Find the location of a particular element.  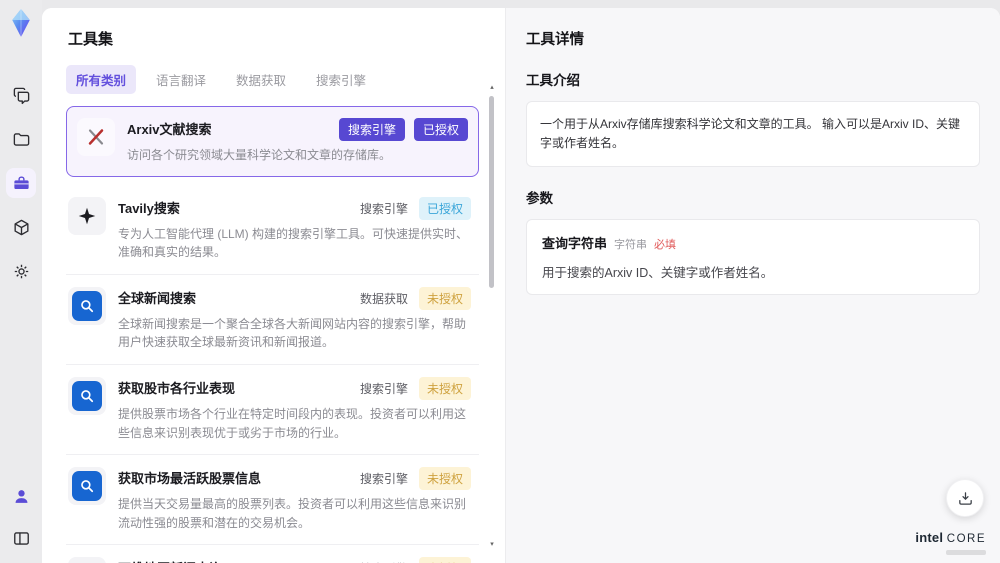

toolbox-icon is located at coordinates (21, 182).